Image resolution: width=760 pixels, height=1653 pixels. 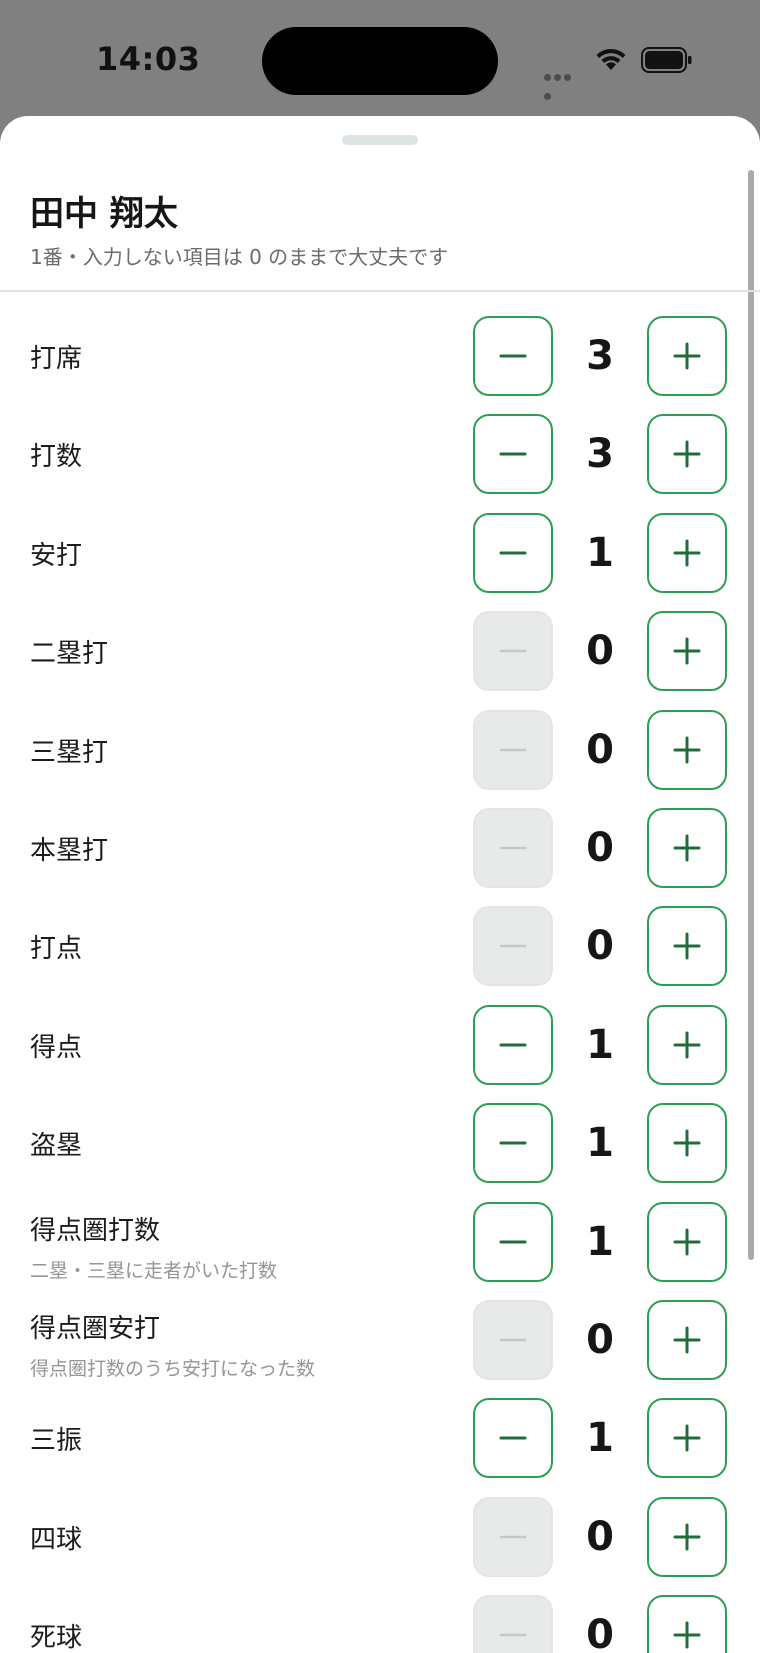 What do you see at coordinates (56, 1047) in the screenshot?
I see `stat-label: 得点` at bounding box center [56, 1047].